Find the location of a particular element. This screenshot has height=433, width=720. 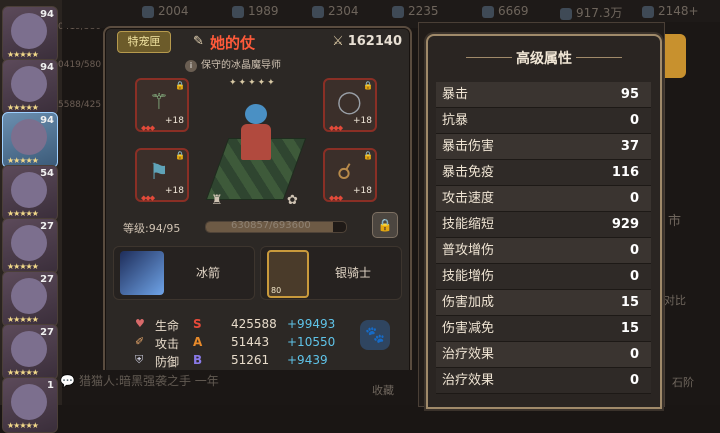

heart-icon: ♥ is located at coordinates (140, 323).